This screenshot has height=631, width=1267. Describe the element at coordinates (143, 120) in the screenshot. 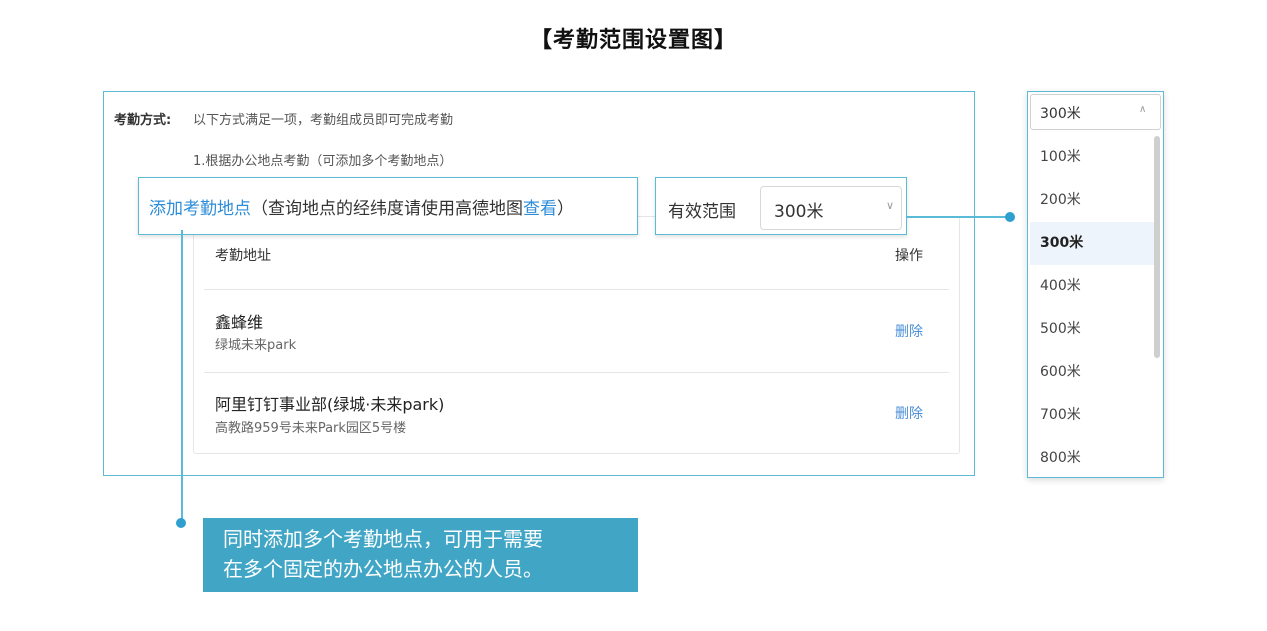

I see `attendance-mode-label: 考勤方式:` at that location.